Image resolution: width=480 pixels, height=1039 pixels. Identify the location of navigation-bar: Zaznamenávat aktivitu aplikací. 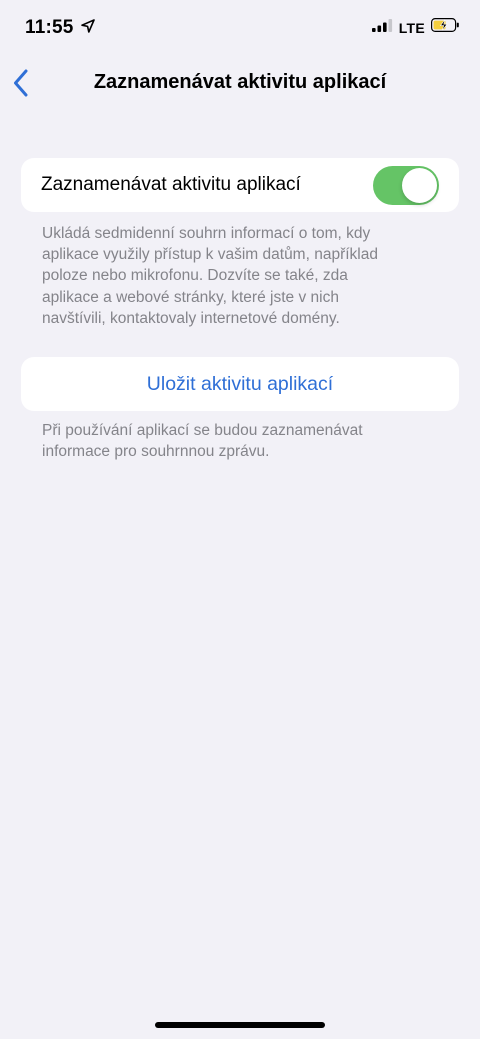
(240, 84).